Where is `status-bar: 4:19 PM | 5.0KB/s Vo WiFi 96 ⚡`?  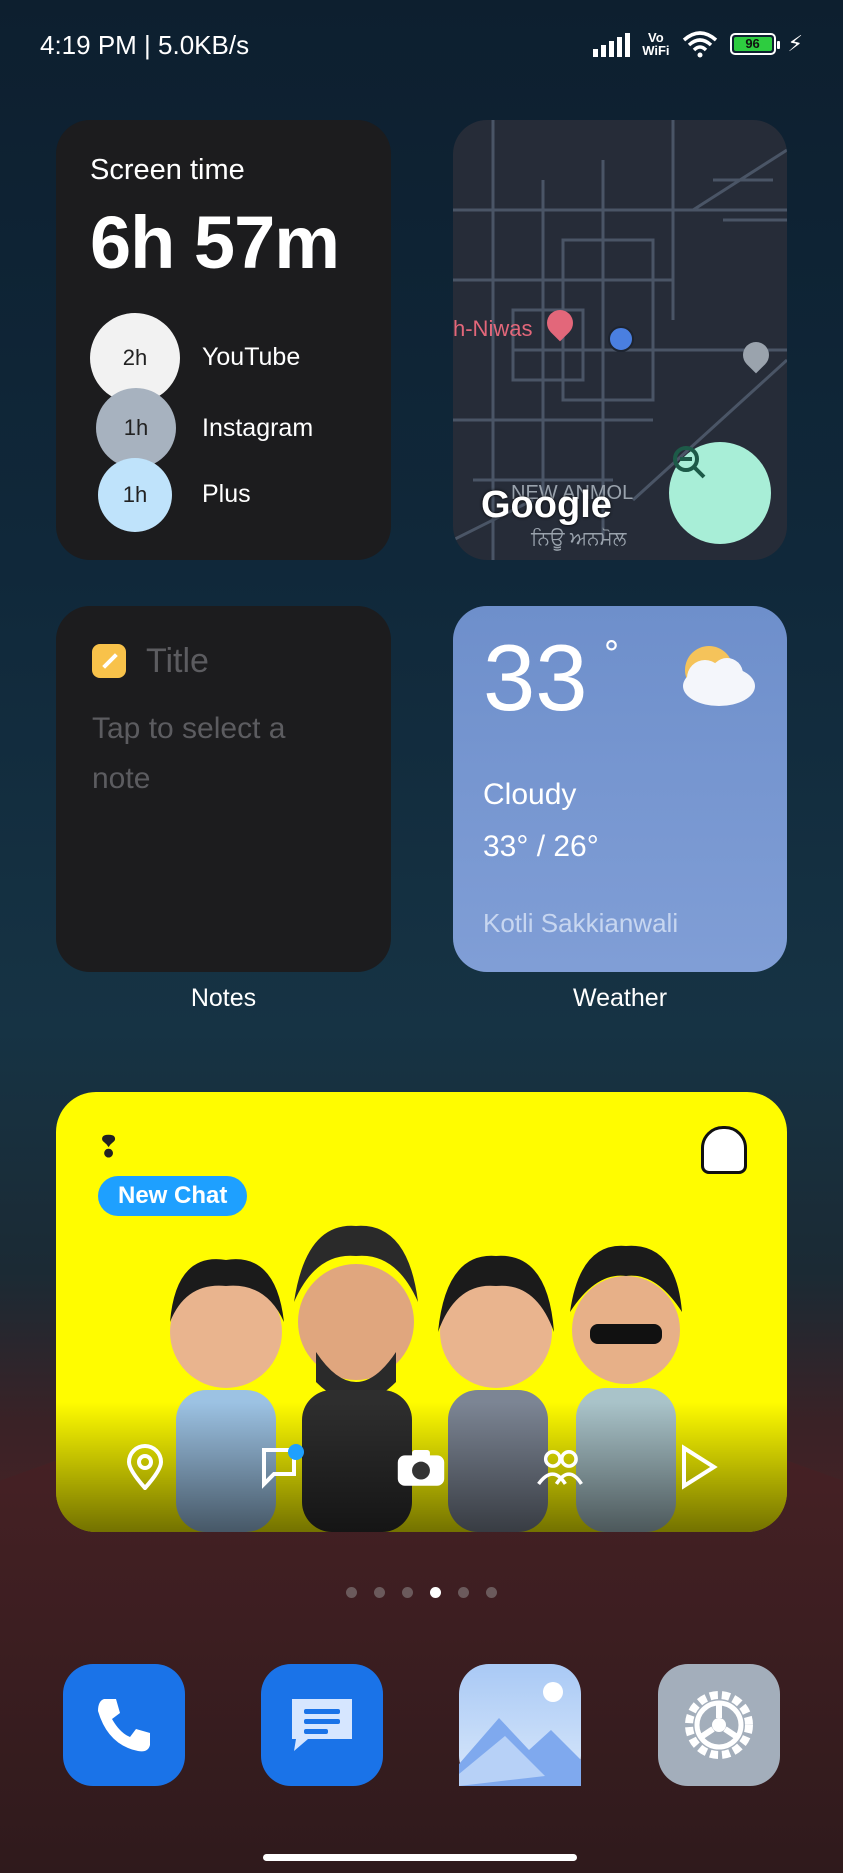 status-bar: 4:19 PM | 5.0KB/s Vo WiFi 96 ⚡ is located at coordinates (421, 48).